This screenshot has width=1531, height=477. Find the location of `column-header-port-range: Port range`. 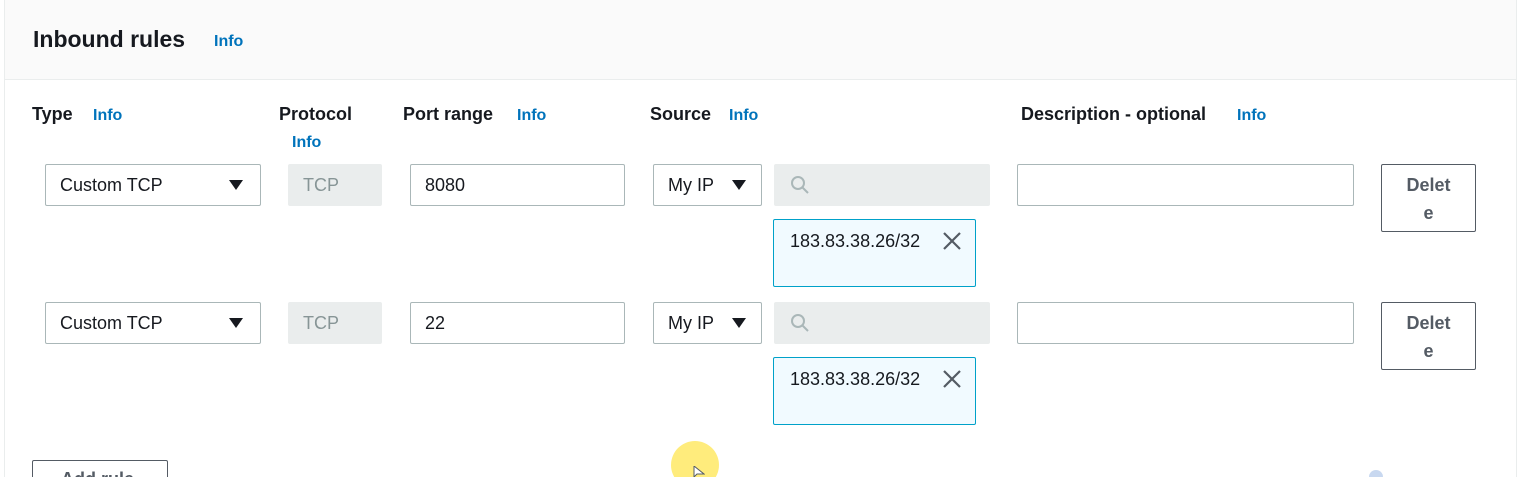

column-header-port-range: Port range is located at coordinates (448, 114).